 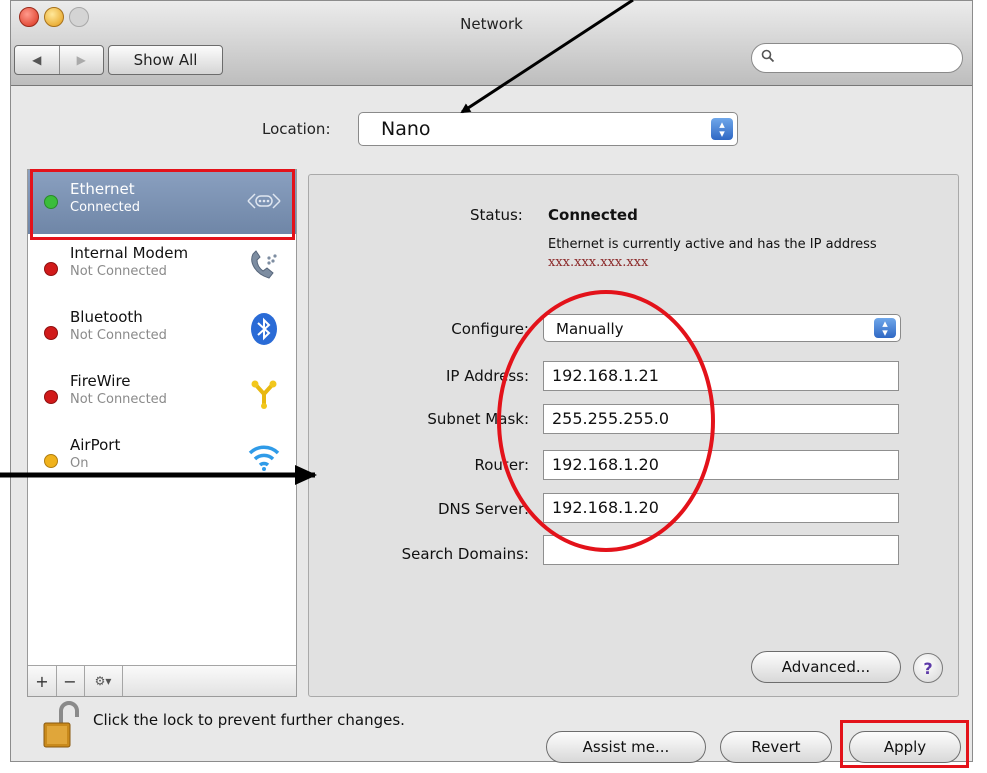 What do you see at coordinates (502, 465) in the screenshot?
I see `router-label: Router:` at bounding box center [502, 465].